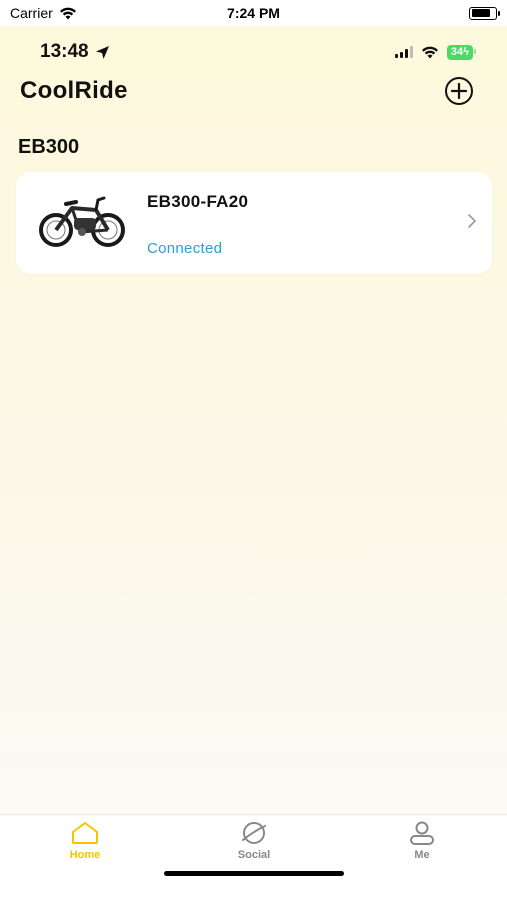 The width and height of the screenshot is (507, 900). I want to click on charging-battery-icon: 34ϟ, so click(461, 52).